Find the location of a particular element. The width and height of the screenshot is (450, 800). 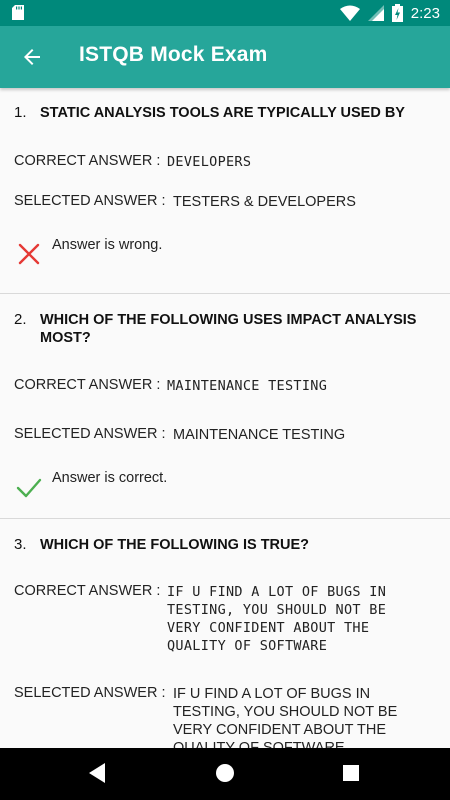

battery-charging-icon is located at coordinates (397, 13).